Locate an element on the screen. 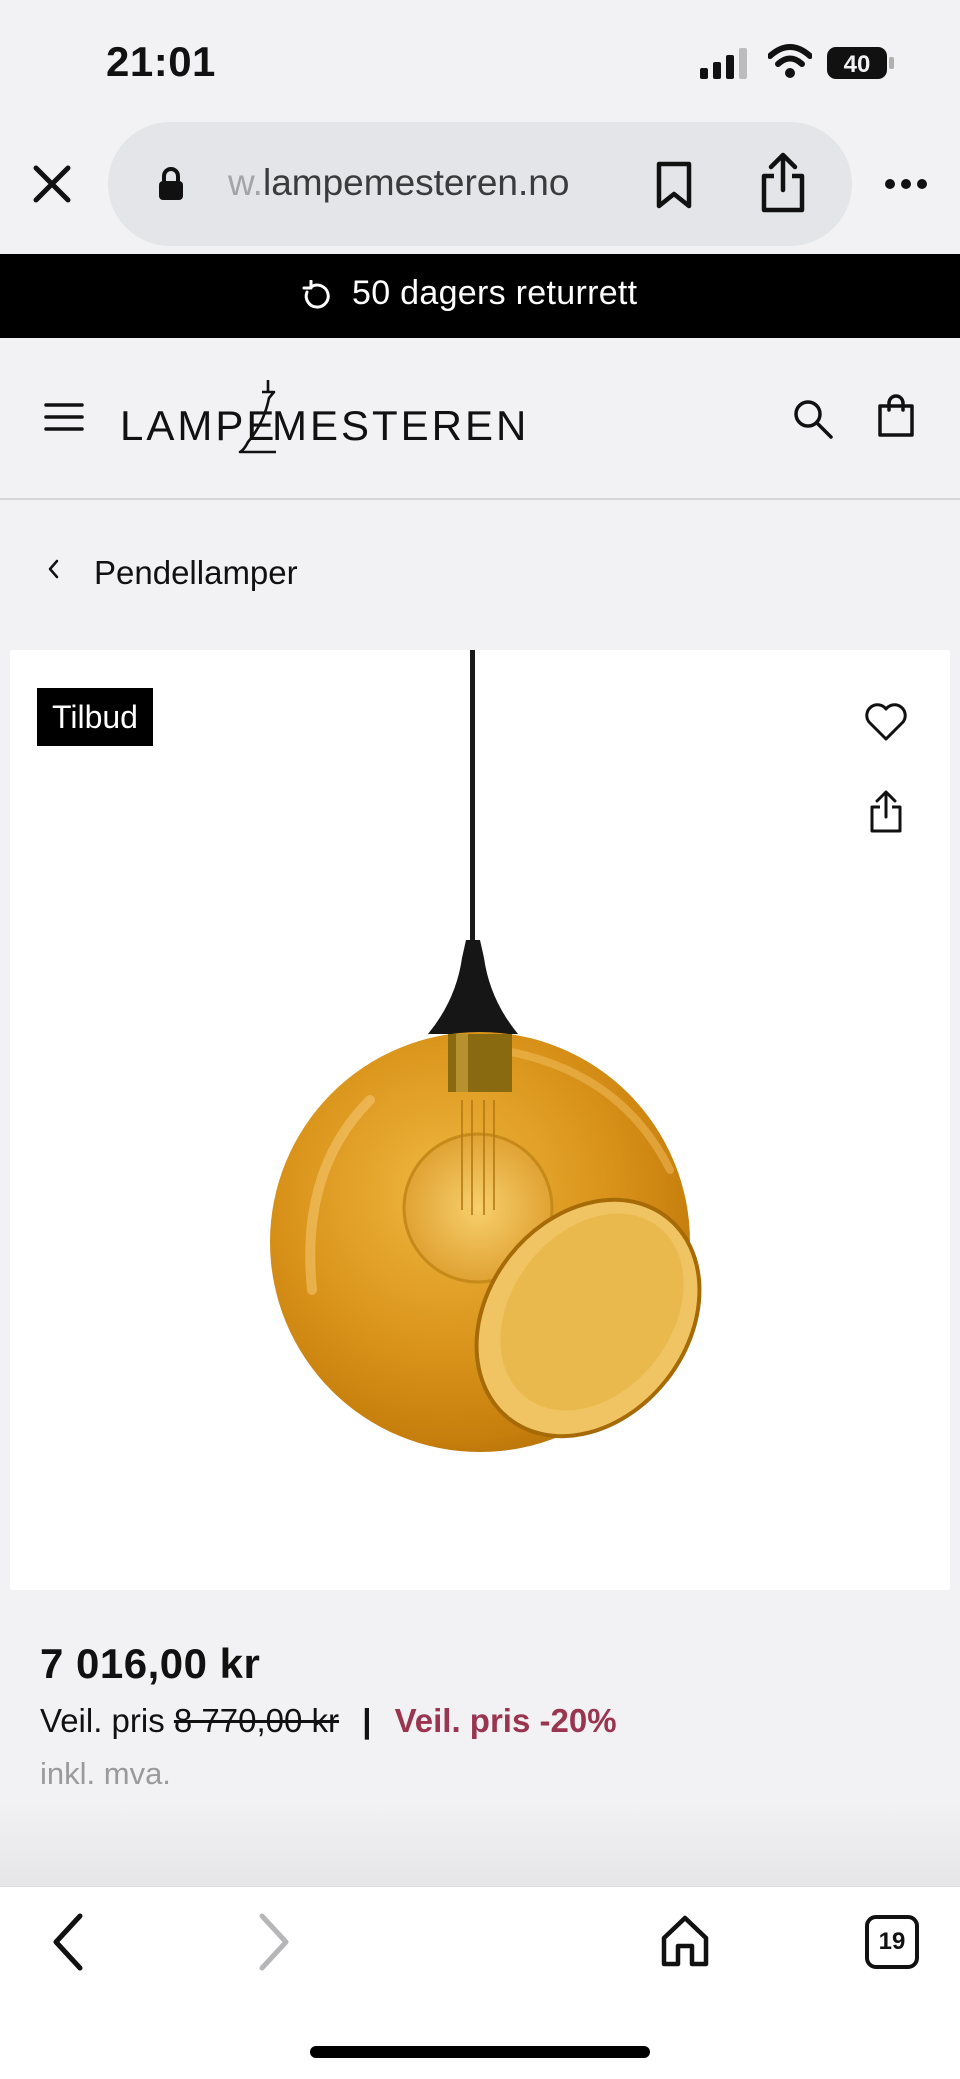 This screenshot has height=2079, width=960. rec-price: 8 770,00 kr is located at coordinates (256, 1720).